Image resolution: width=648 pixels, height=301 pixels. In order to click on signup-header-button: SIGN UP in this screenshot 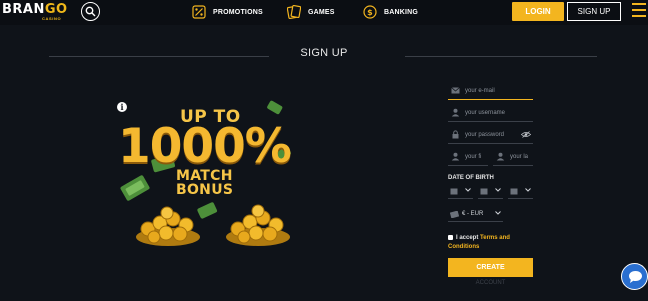, I will do `click(594, 11)`.